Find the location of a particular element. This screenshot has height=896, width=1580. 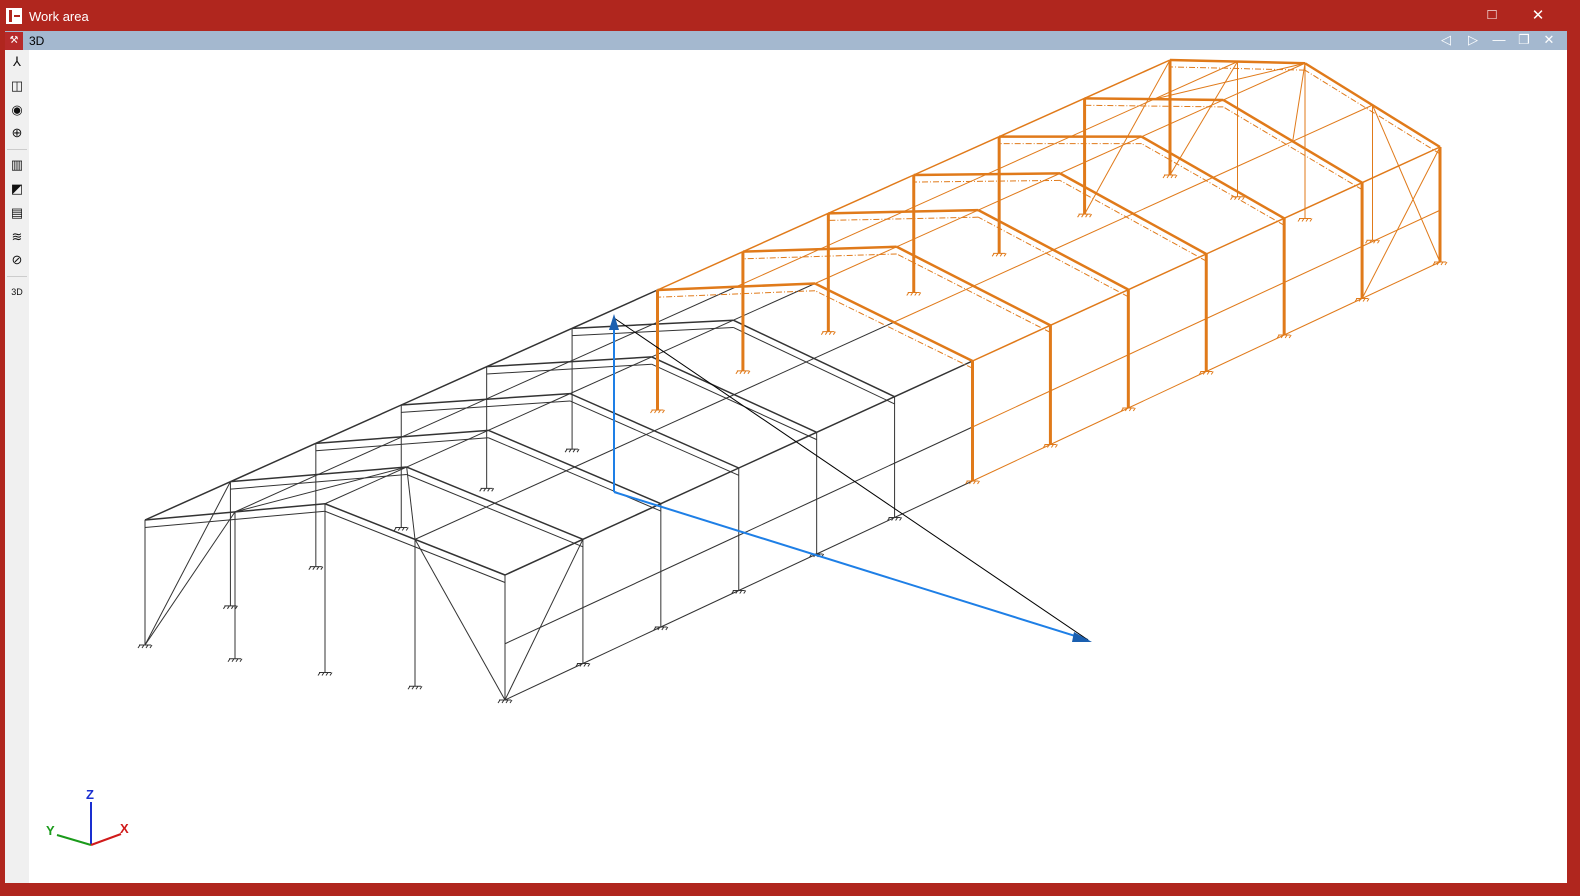

hide-icon: ⊘ is located at coordinates (17, 260).